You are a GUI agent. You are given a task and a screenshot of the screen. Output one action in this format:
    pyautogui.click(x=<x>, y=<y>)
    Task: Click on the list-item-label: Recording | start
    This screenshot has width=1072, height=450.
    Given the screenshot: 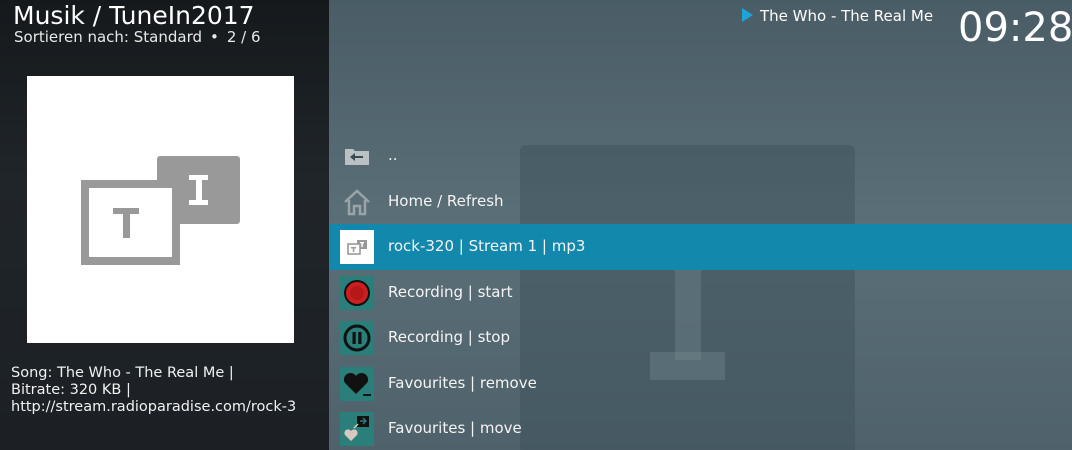 What is the action you would take?
    pyautogui.click(x=450, y=291)
    